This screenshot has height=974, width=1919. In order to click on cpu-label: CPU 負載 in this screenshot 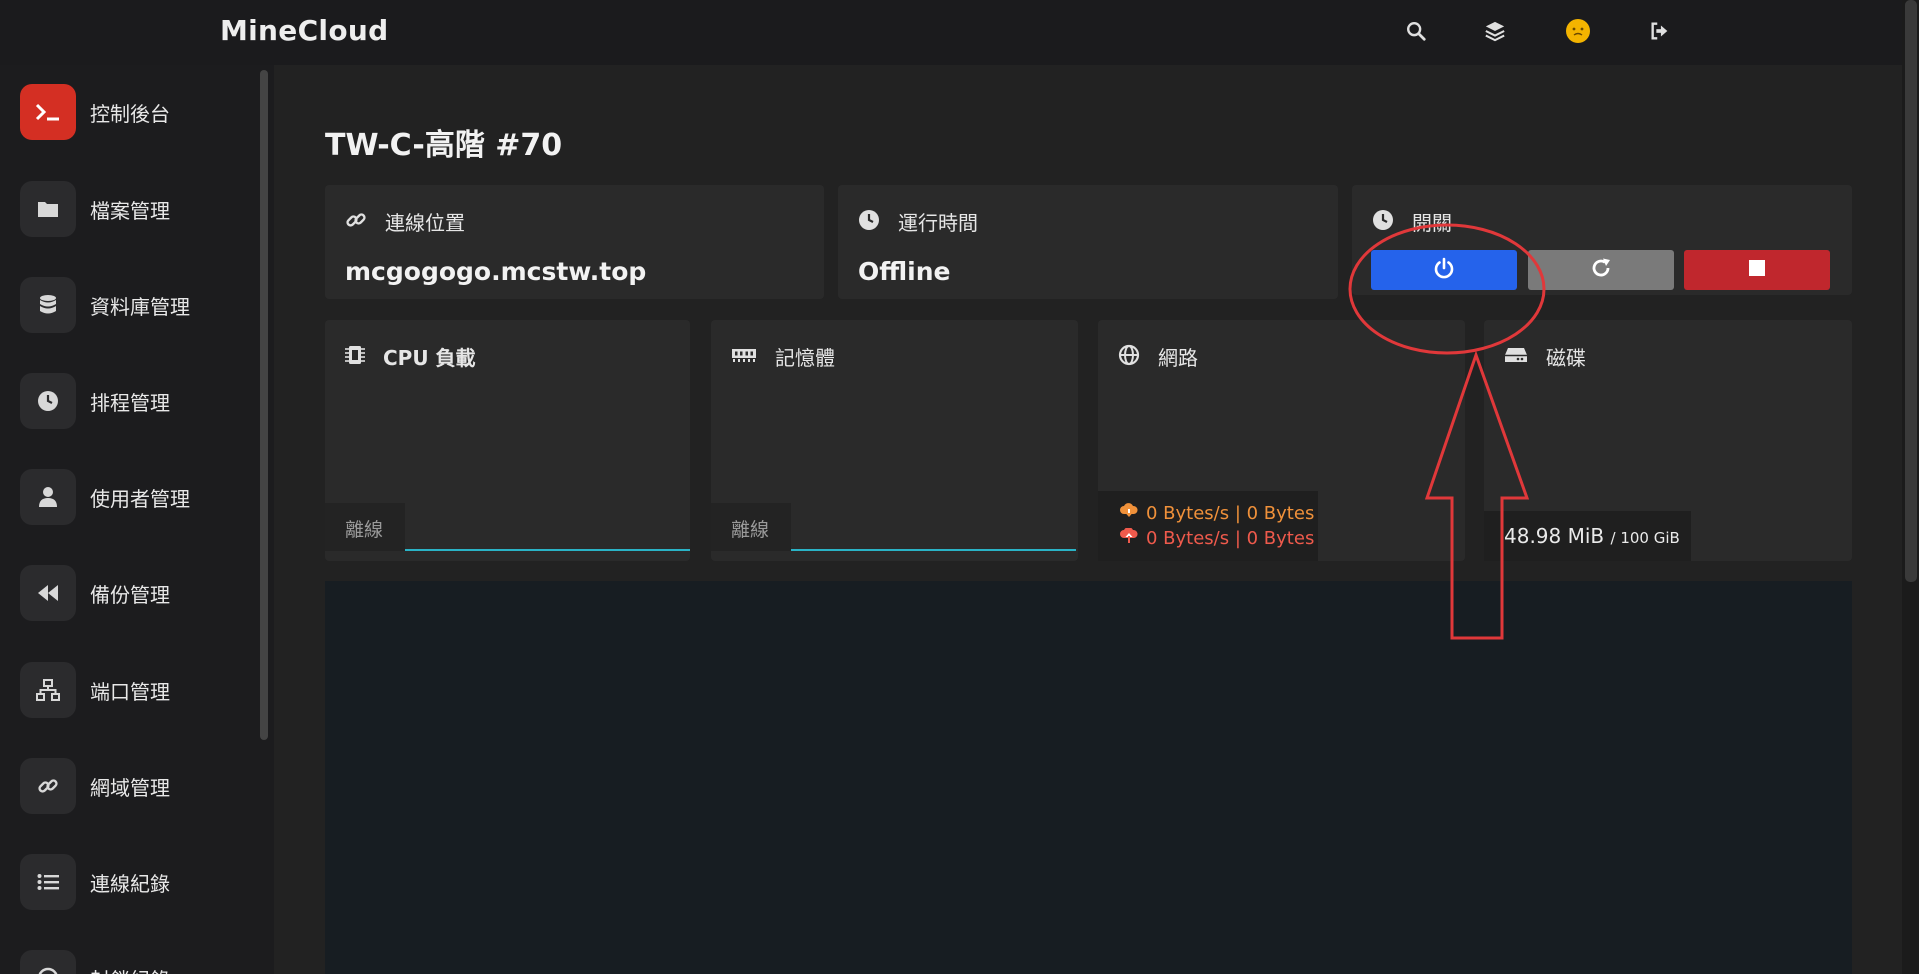, I will do `click(429, 358)`.